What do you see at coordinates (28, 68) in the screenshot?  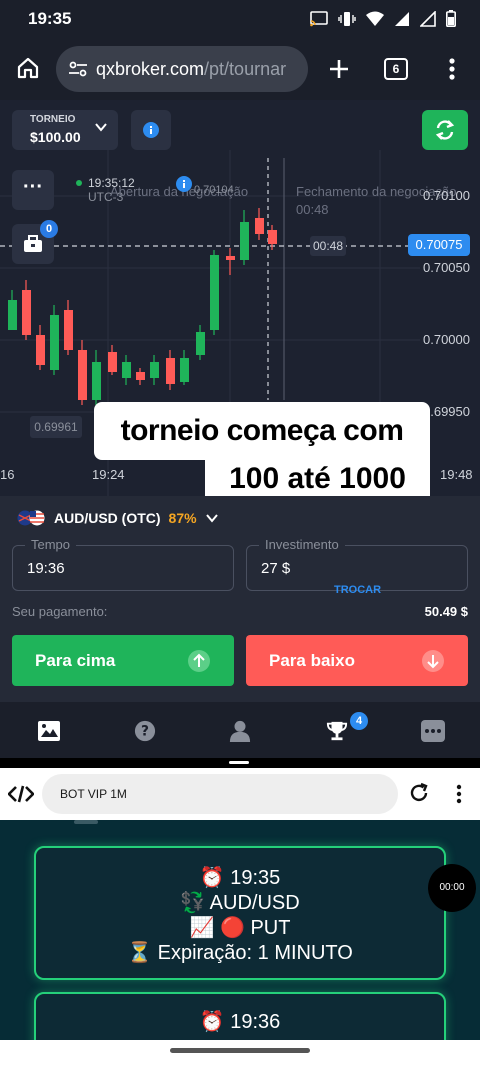 I see `home-icon` at bounding box center [28, 68].